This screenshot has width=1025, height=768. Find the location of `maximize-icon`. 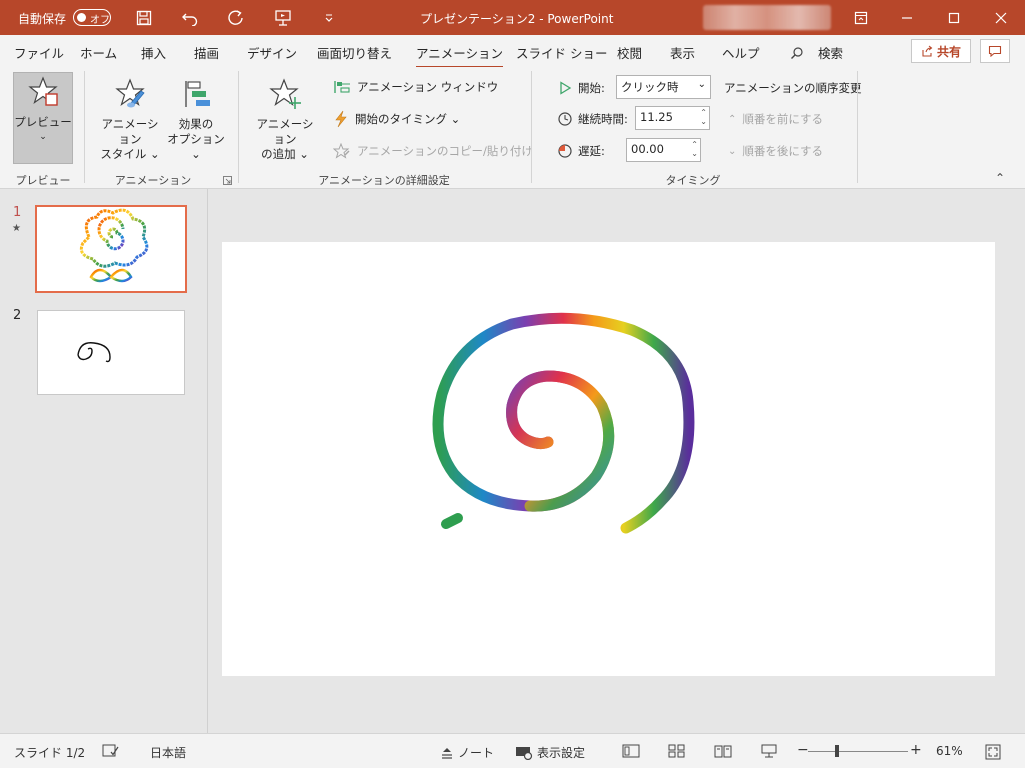

maximize-icon is located at coordinates (954, 18).